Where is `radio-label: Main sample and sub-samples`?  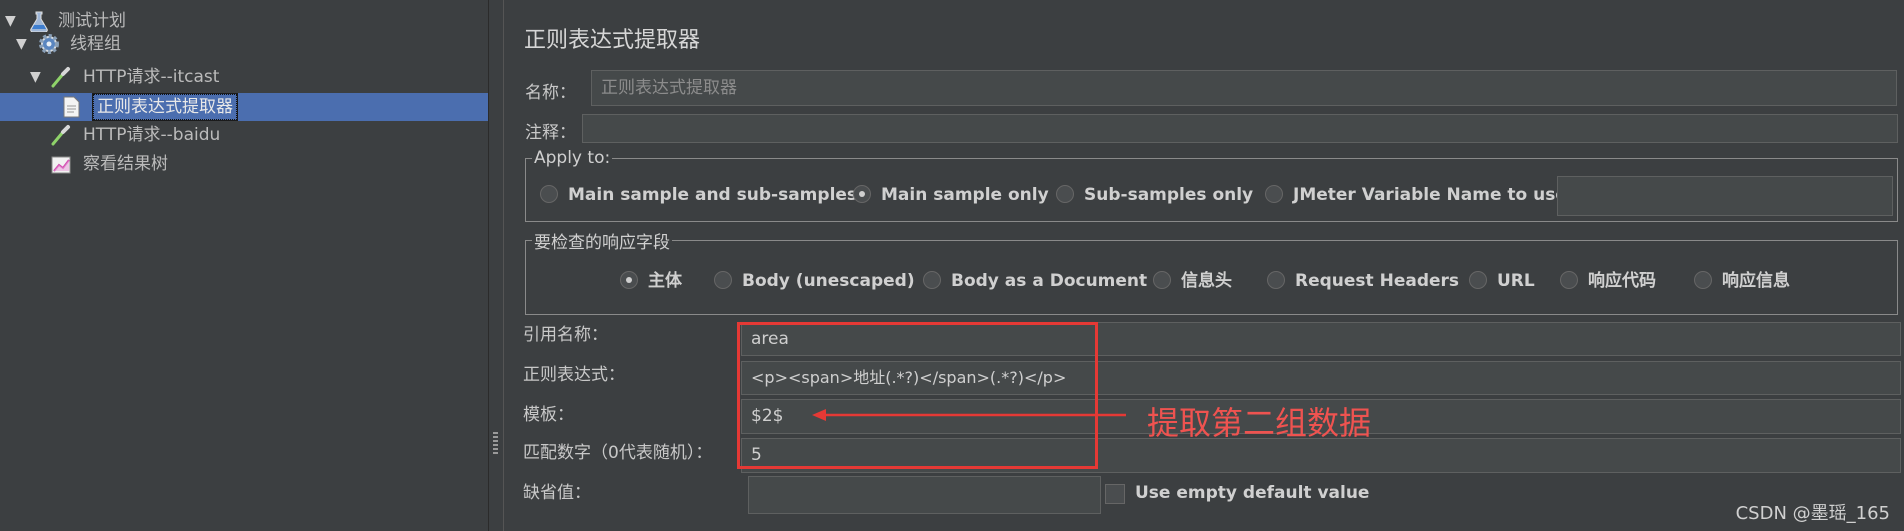
radio-label: Main sample and sub-samples is located at coordinates (713, 195).